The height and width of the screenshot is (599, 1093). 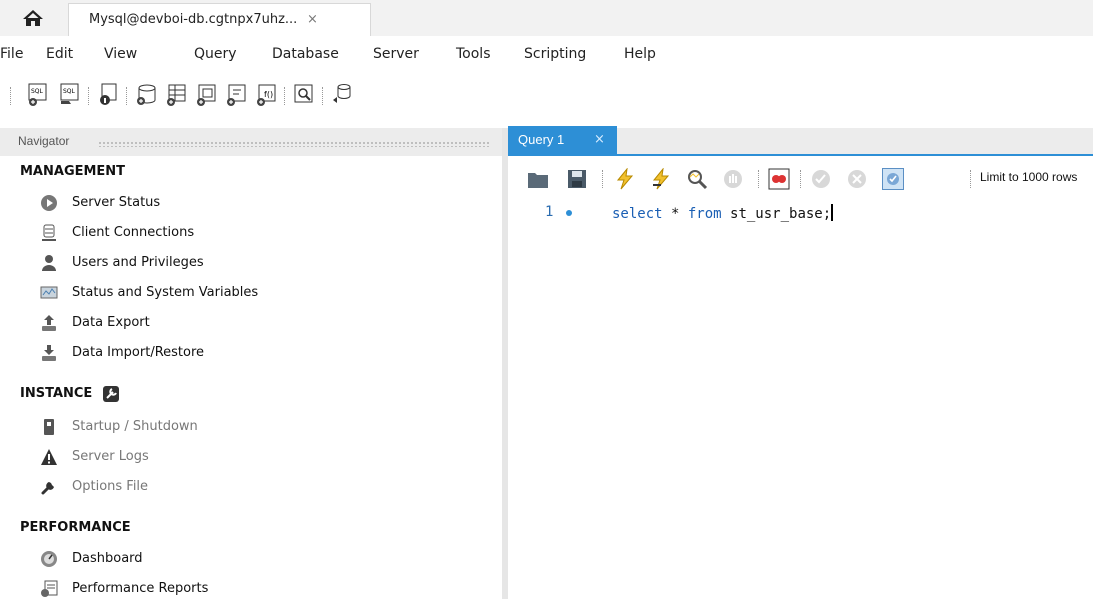 I want to click on section-instance-label: INSTANCE, so click(x=56, y=393).